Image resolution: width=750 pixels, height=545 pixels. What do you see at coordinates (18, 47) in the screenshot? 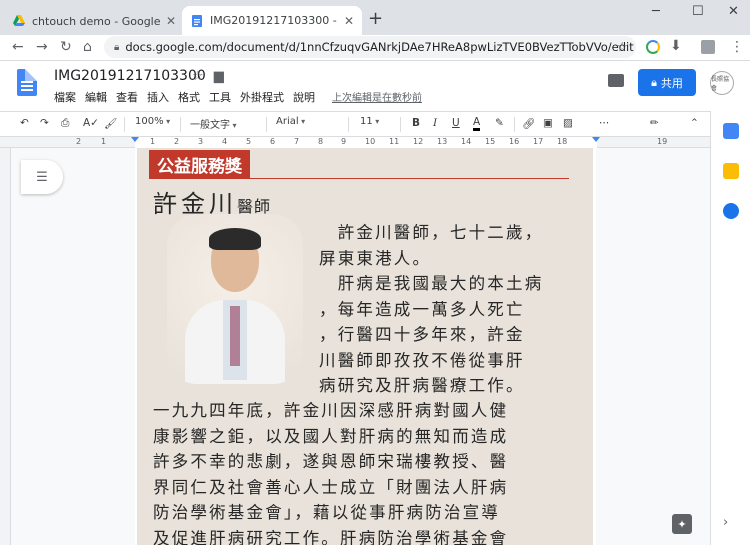
I see `back-icon: ←` at bounding box center [18, 47].